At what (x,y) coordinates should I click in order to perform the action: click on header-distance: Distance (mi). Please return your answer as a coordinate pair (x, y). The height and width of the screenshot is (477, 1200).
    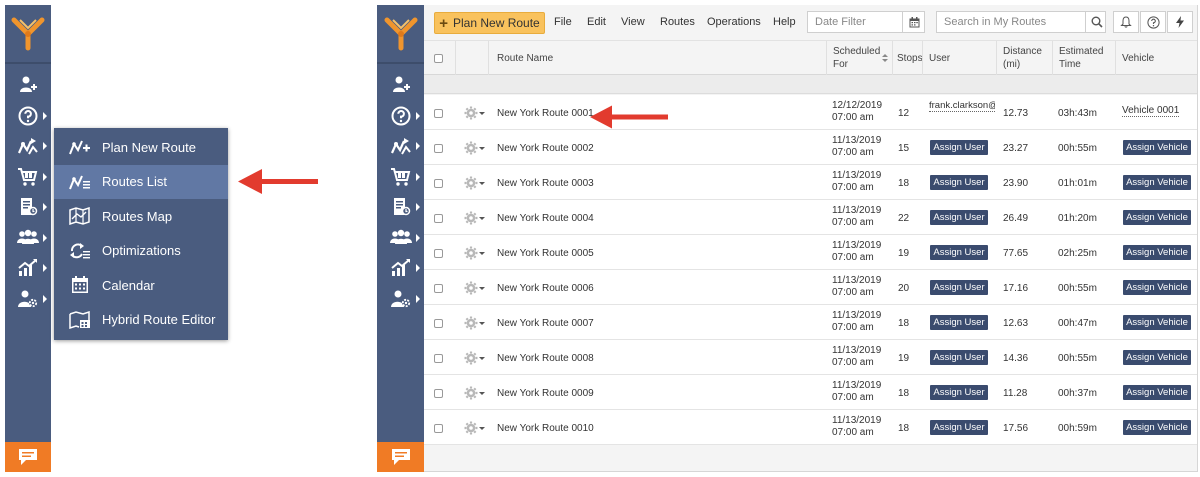
    Looking at the image, I should click on (1024, 58).